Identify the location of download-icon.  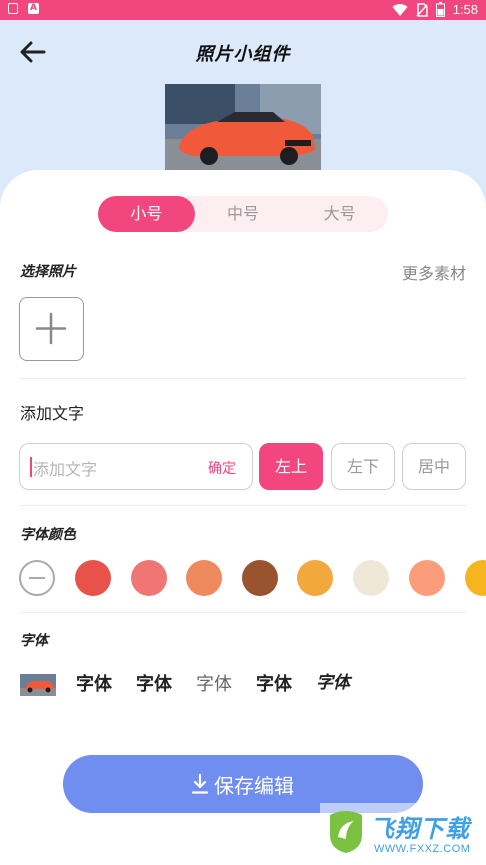
(200, 784).